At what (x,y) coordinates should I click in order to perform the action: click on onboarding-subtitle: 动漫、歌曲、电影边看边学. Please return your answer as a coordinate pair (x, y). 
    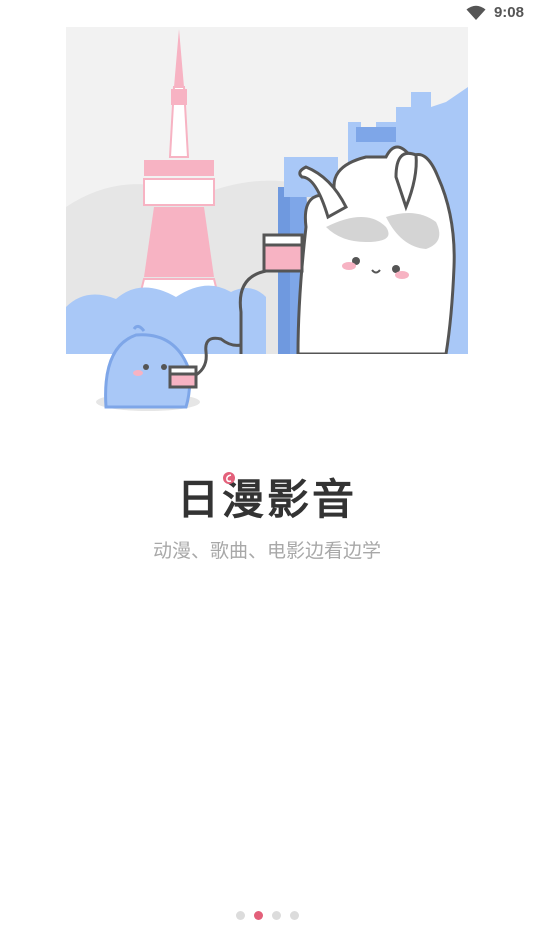
    Looking at the image, I should click on (266, 551).